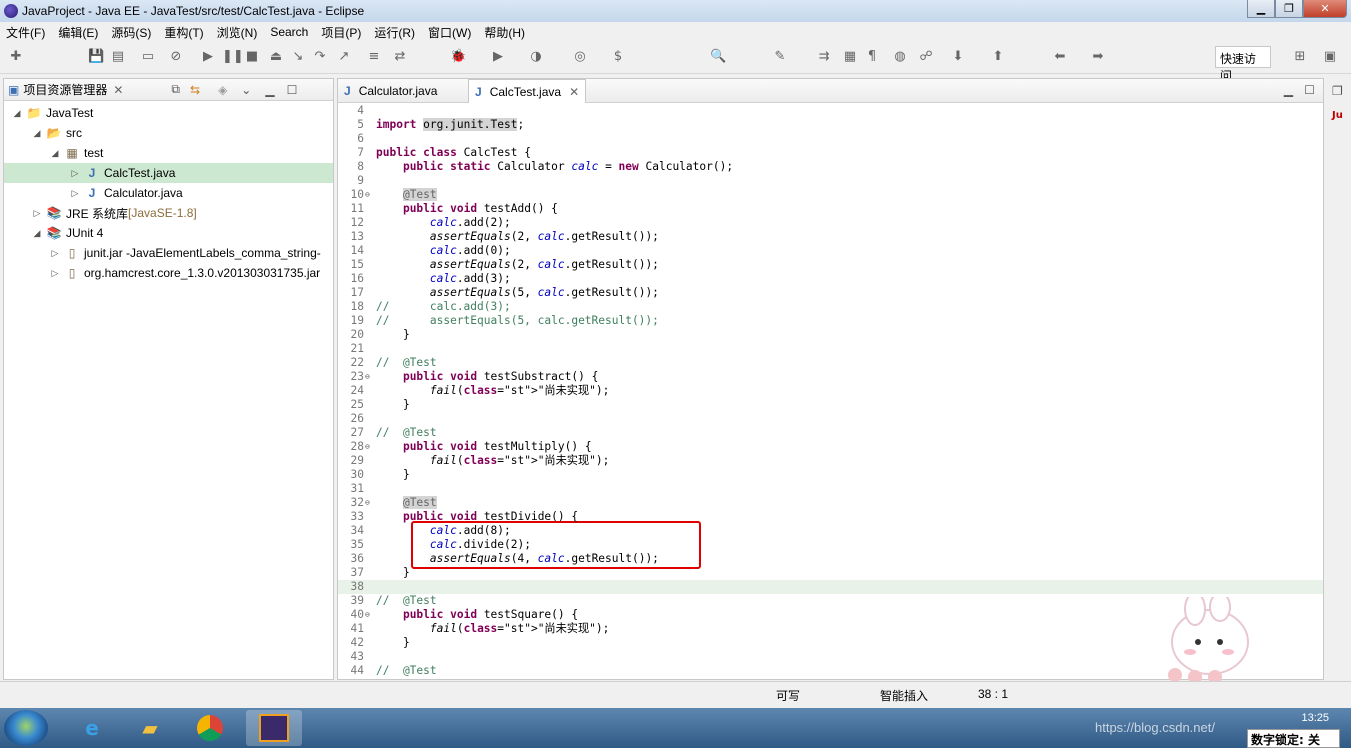 This screenshot has height=748, width=1351. What do you see at coordinates (1337, 115) in the screenshot?
I see `junit-icon: Ju` at bounding box center [1337, 115].